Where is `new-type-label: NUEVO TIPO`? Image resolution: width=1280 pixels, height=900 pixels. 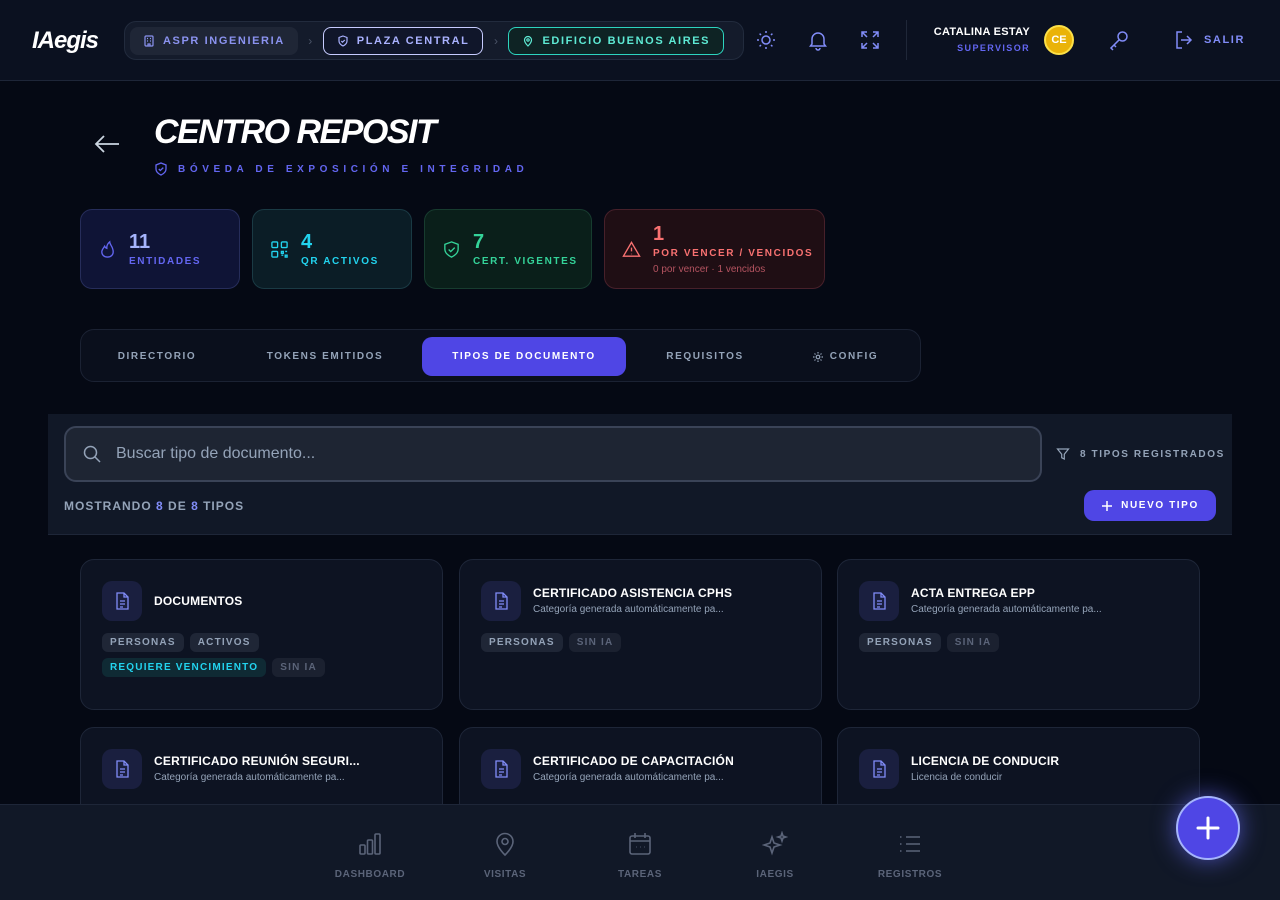
new-type-label: NUEVO TIPO is located at coordinates (1160, 505).